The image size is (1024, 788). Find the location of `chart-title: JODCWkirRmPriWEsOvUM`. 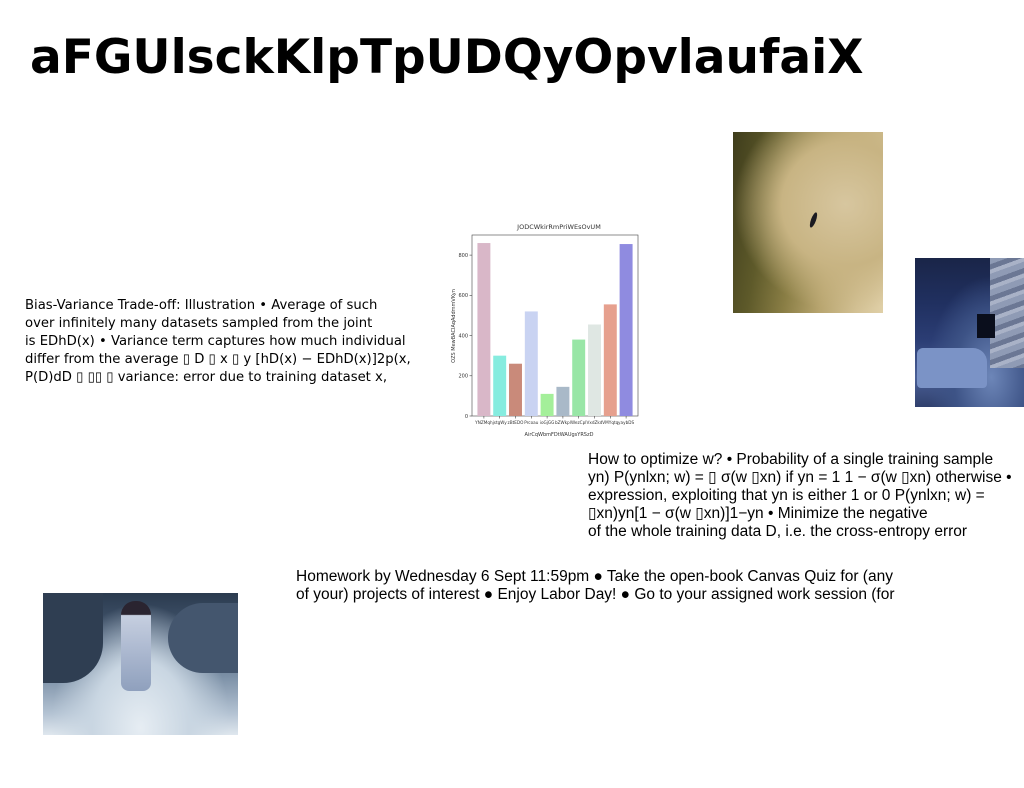

chart-title: JODCWkirRmPriWEsOvUM is located at coordinates (558, 227).